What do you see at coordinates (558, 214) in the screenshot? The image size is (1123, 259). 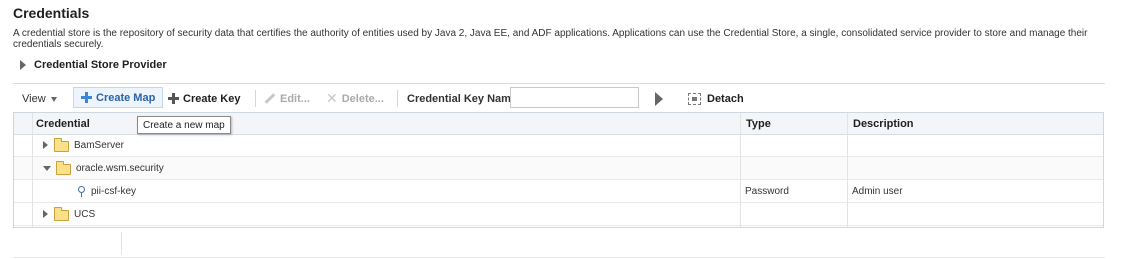 I see `table-row: UCS` at bounding box center [558, 214].